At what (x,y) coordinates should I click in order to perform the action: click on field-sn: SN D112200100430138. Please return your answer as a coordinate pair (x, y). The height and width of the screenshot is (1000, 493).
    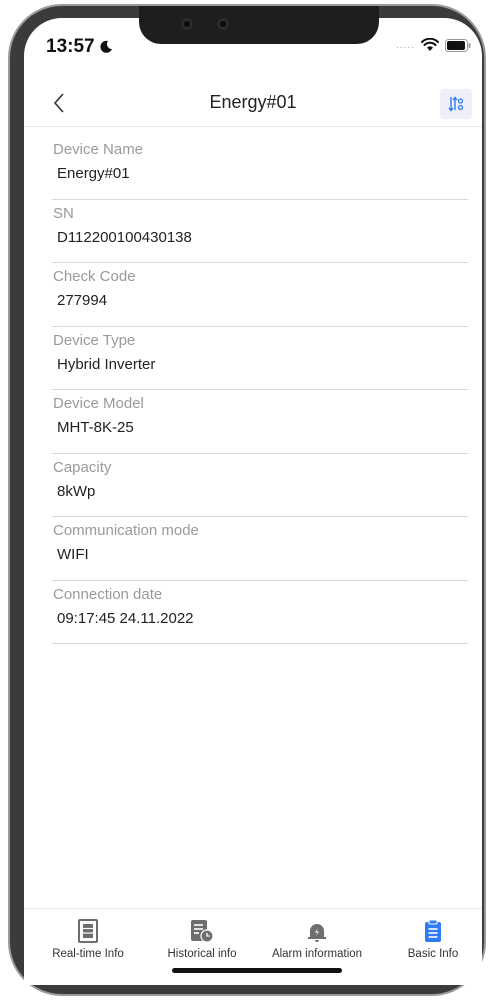
    Looking at the image, I should click on (260, 231).